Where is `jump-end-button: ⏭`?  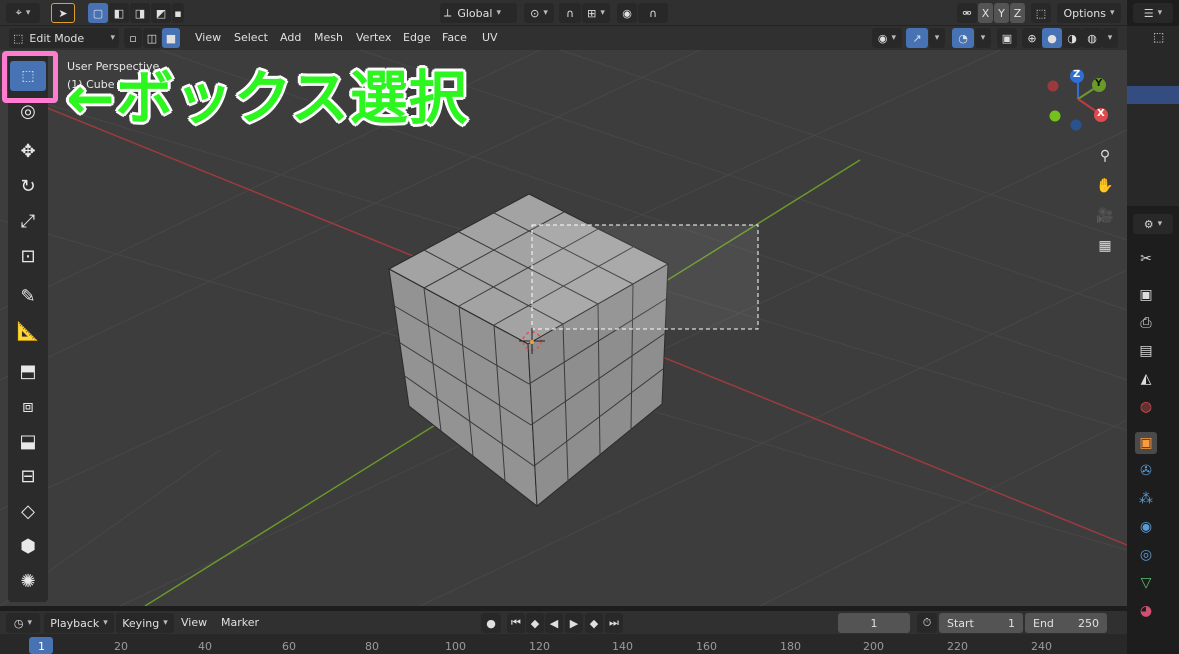
jump-end-button: ⏭ is located at coordinates (614, 623).